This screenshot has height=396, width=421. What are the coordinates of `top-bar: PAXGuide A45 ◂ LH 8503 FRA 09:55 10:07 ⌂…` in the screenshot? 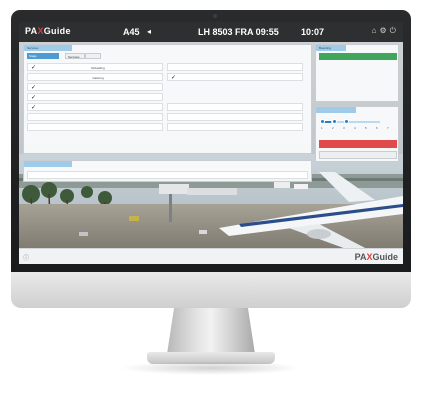 It's located at (211, 32).